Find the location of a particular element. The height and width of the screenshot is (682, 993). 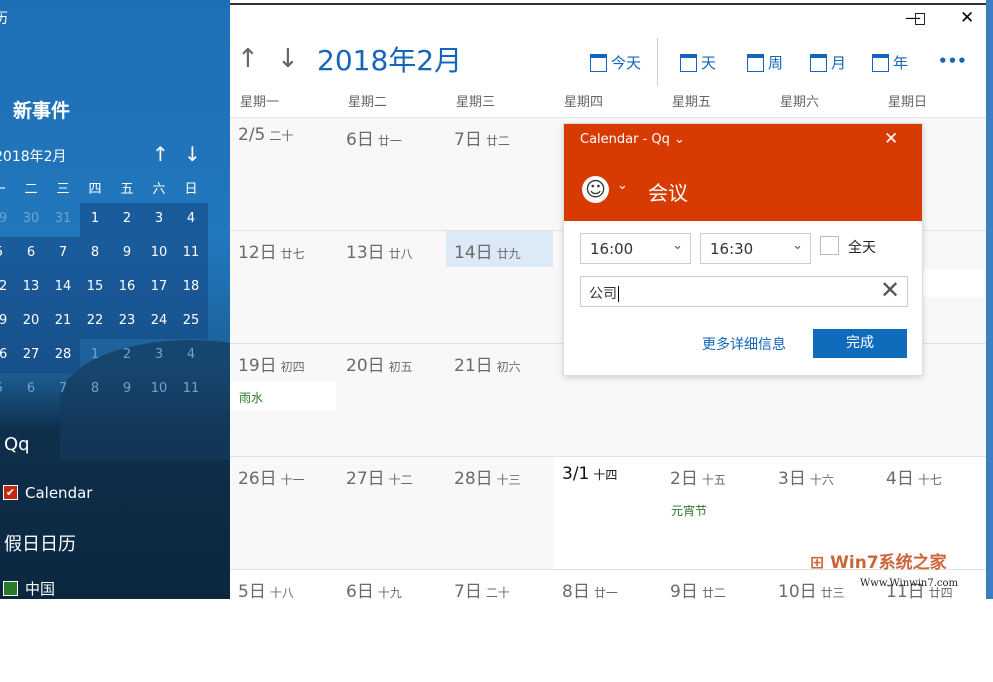

mini-day: 28 is located at coordinates (63, 354).